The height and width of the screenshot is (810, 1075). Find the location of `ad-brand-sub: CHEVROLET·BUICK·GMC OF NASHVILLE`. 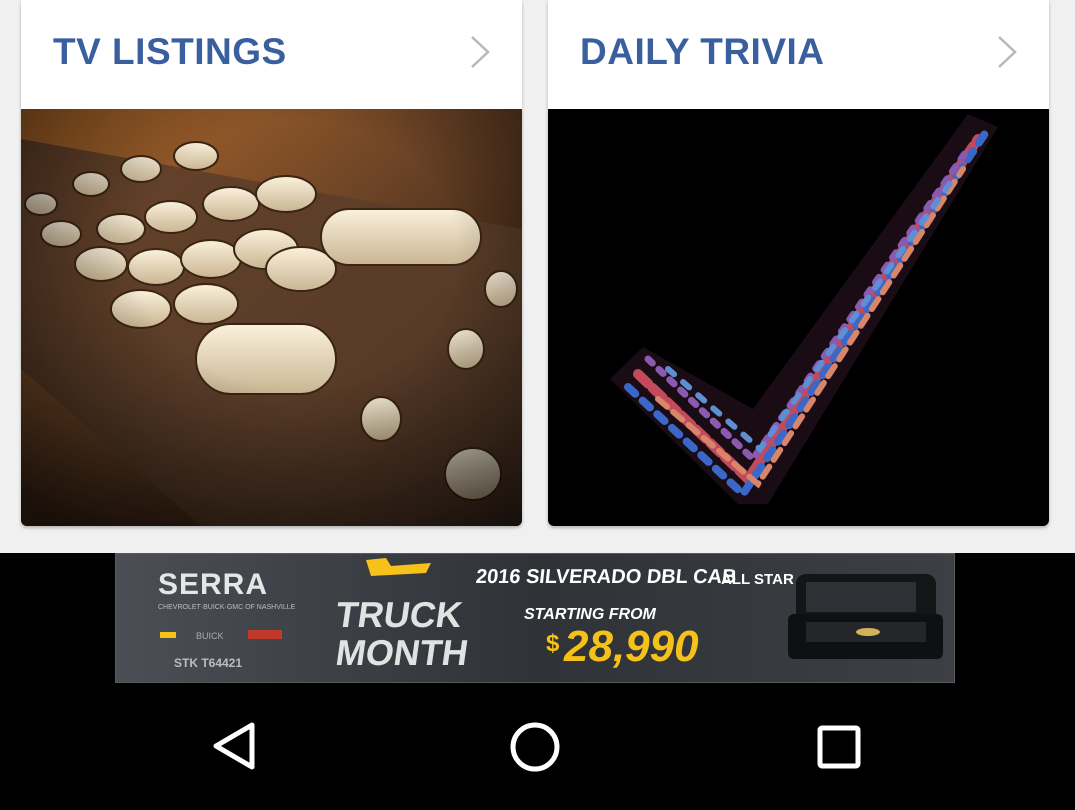

ad-brand-sub: CHEVROLET·BUICK·GMC OF NASHVILLE is located at coordinates (227, 607).